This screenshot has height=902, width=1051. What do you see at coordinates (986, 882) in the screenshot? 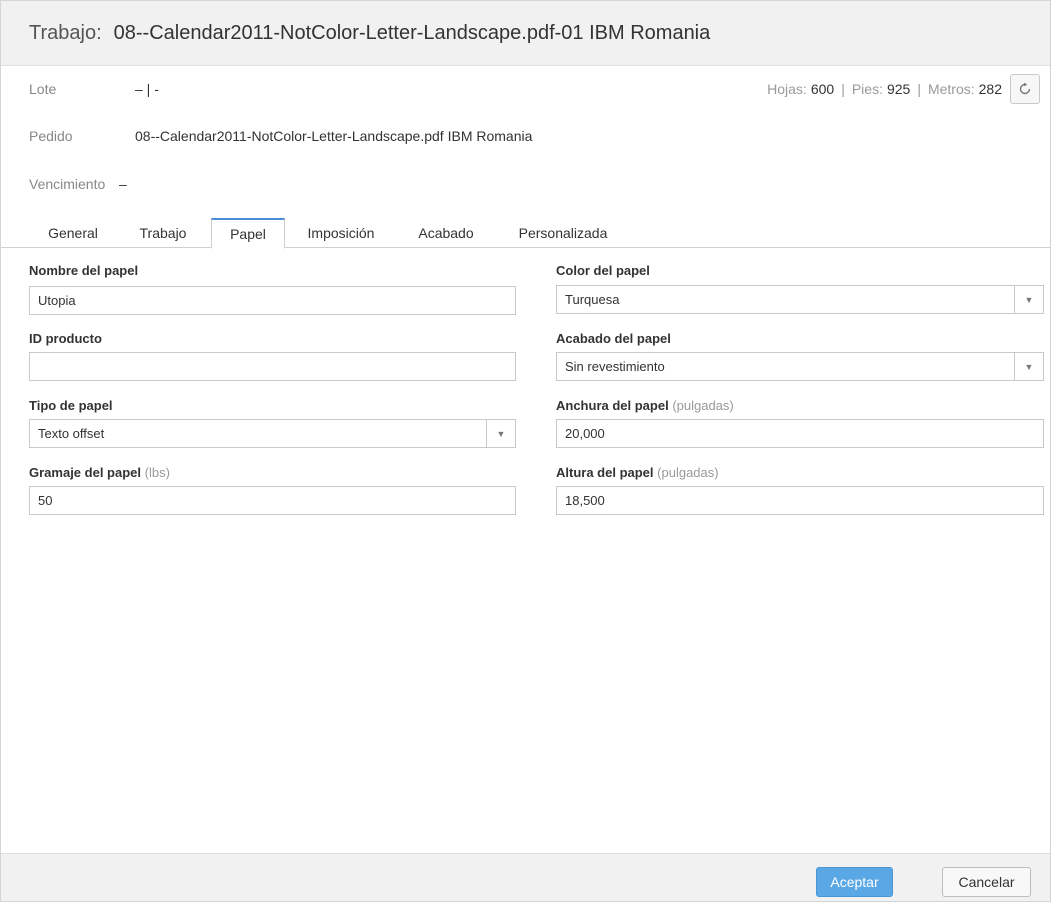
I see `cancel-button: Cancelar` at bounding box center [986, 882].